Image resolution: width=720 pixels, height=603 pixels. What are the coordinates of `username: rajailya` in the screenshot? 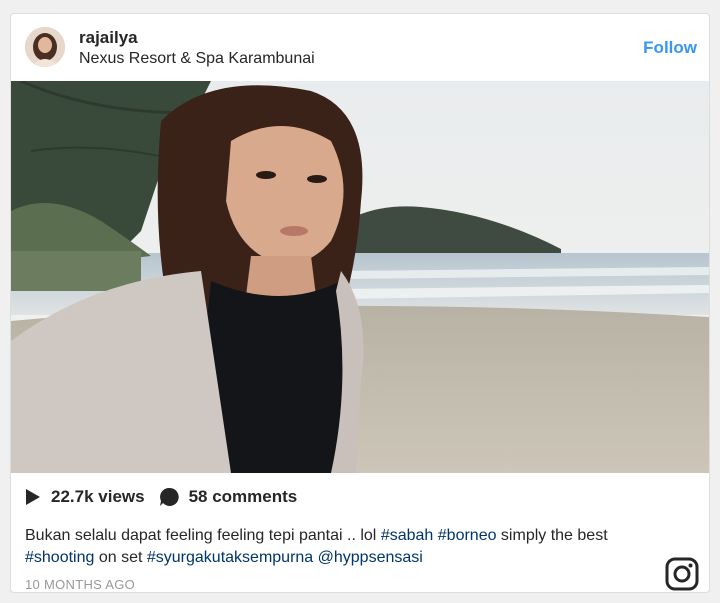 It's located at (108, 38).